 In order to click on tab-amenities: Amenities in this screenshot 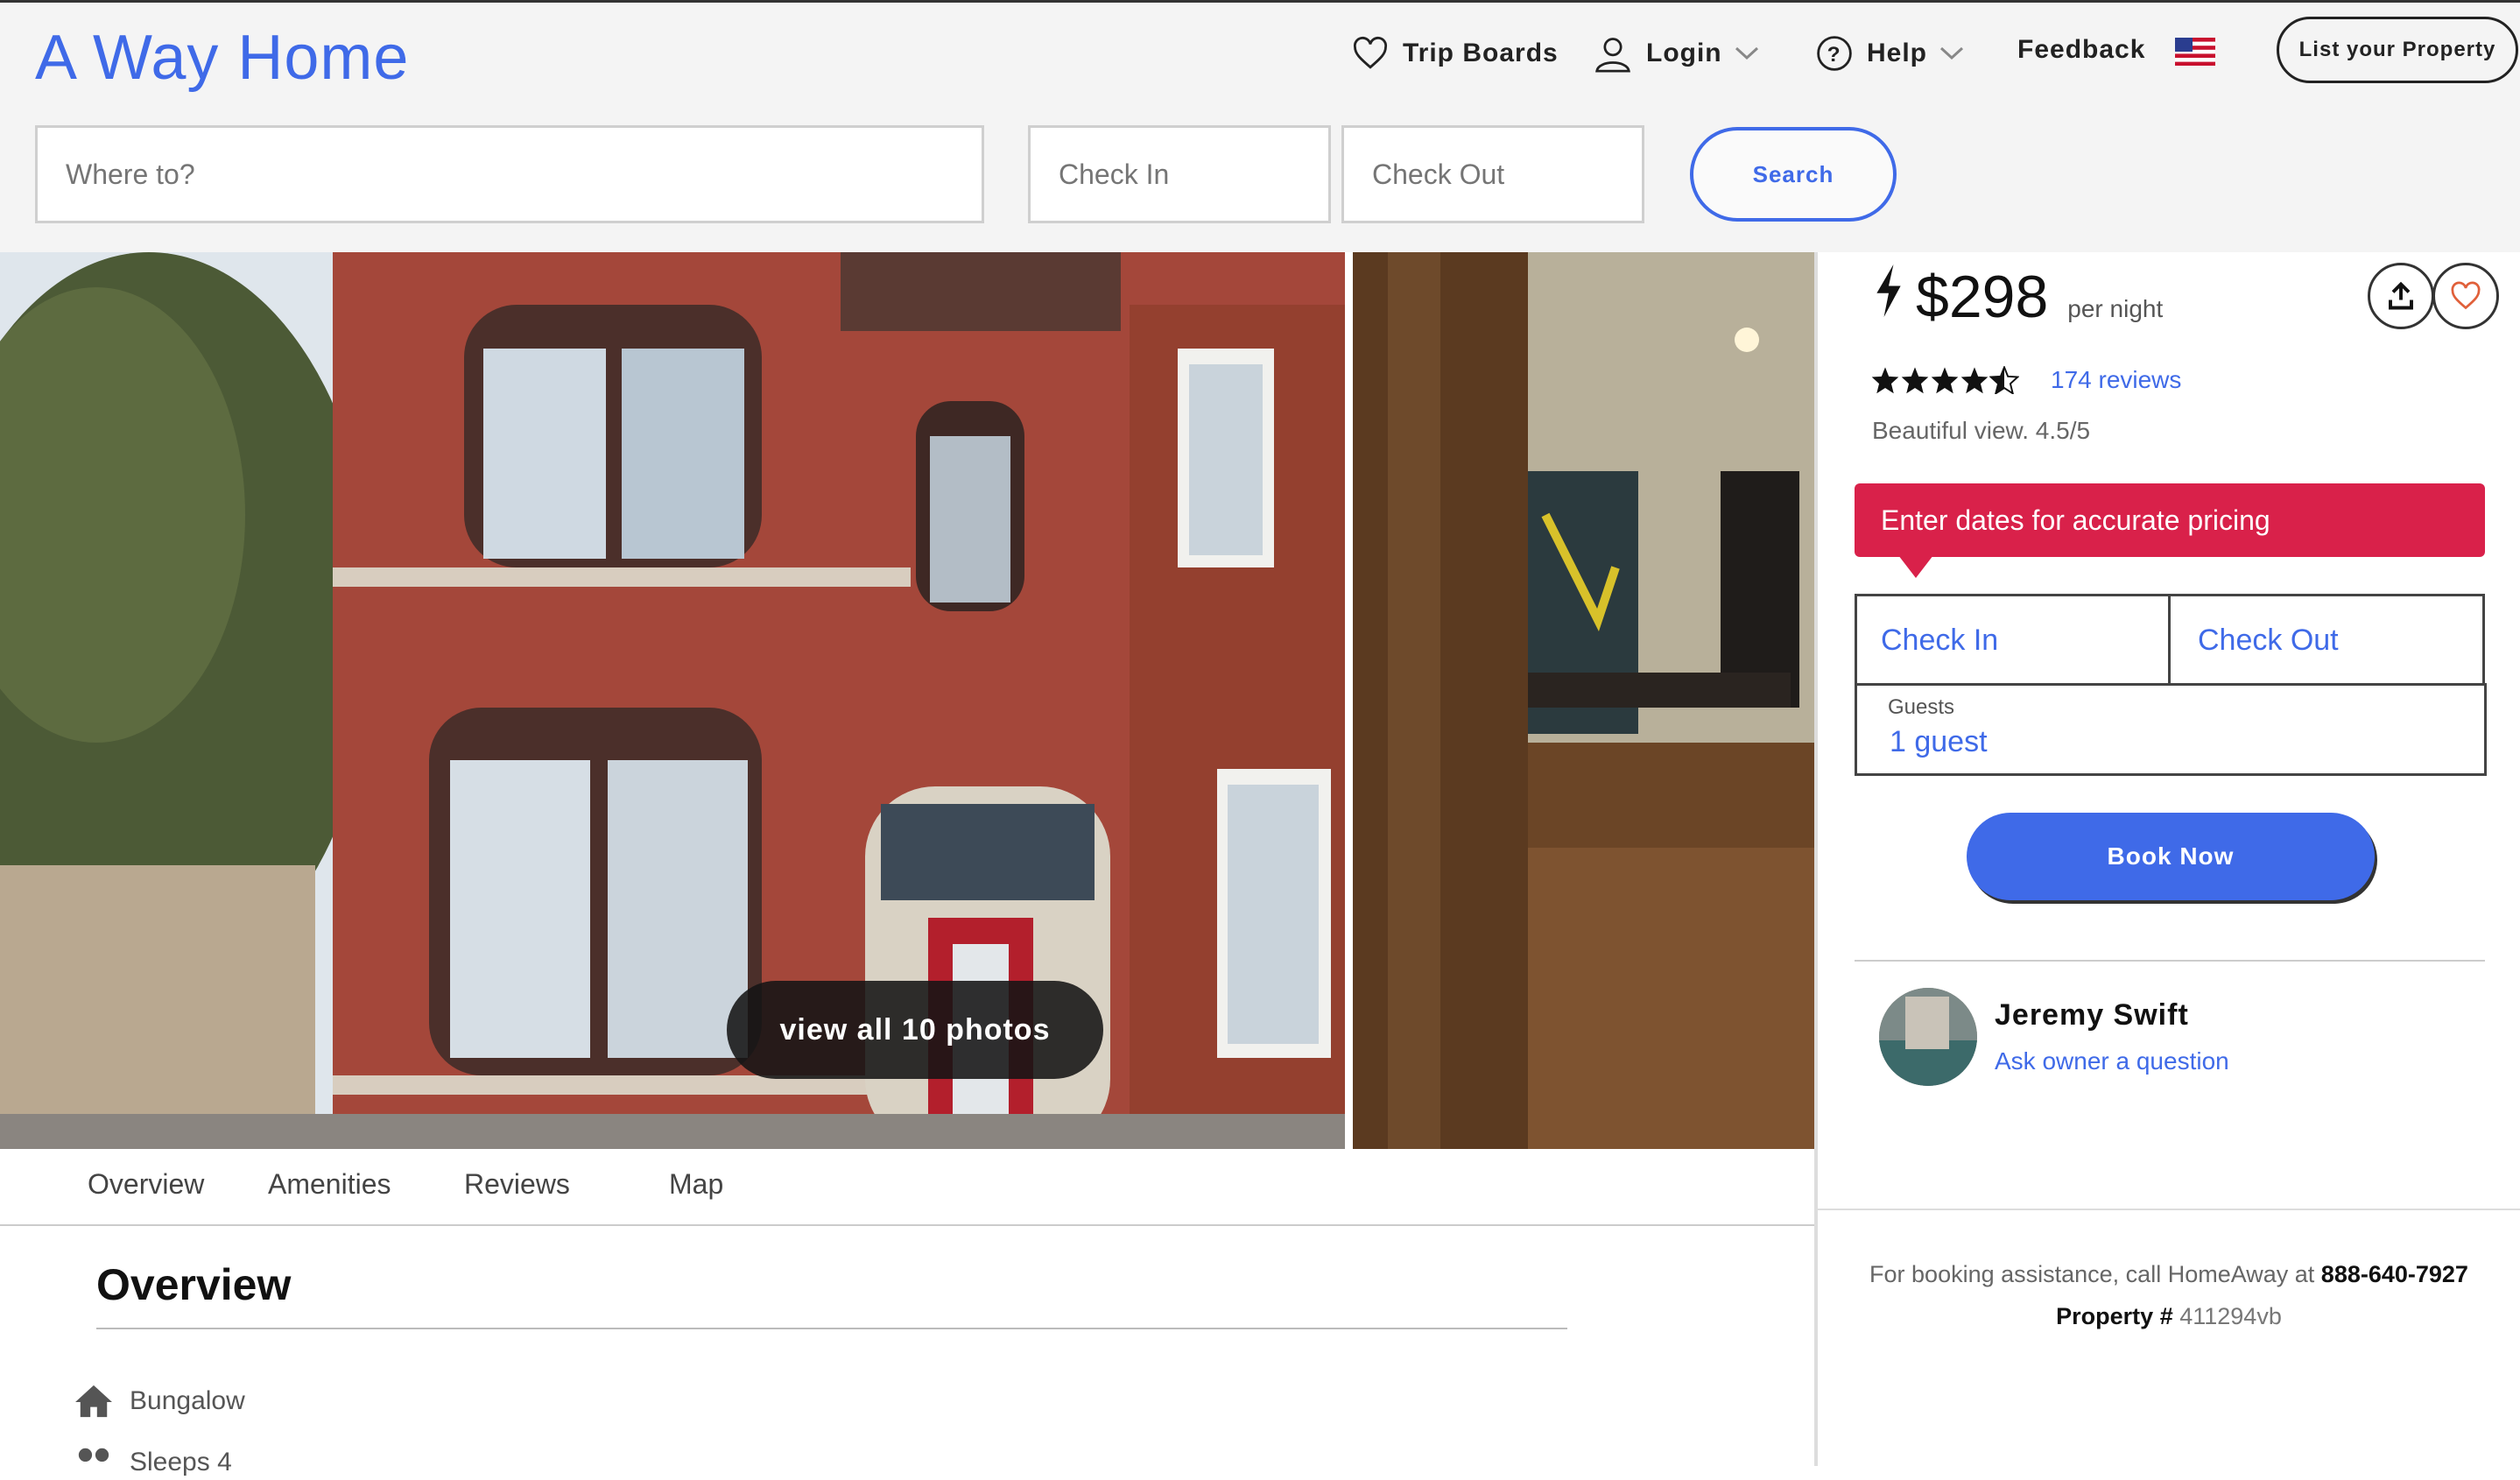, I will do `click(329, 1185)`.